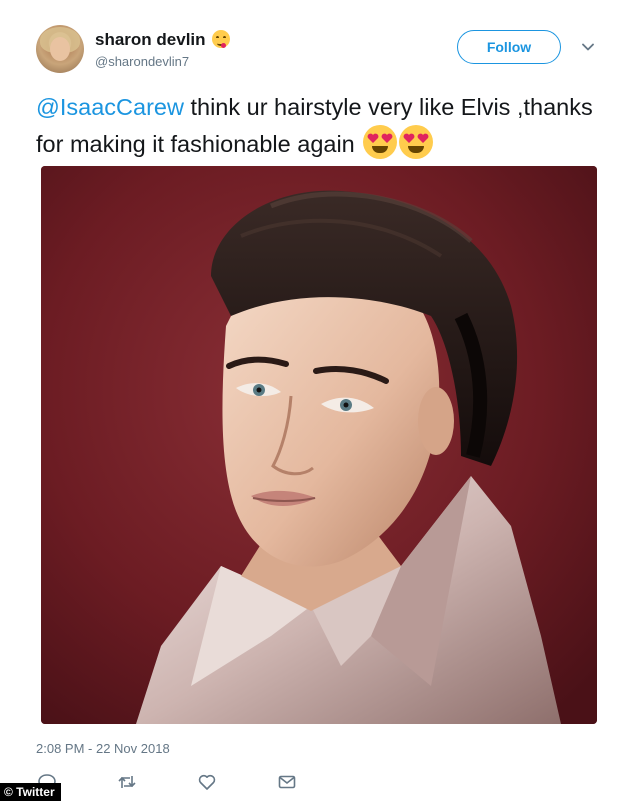  What do you see at coordinates (588, 47) in the screenshot?
I see `chevron-down-icon` at bounding box center [588, 47].